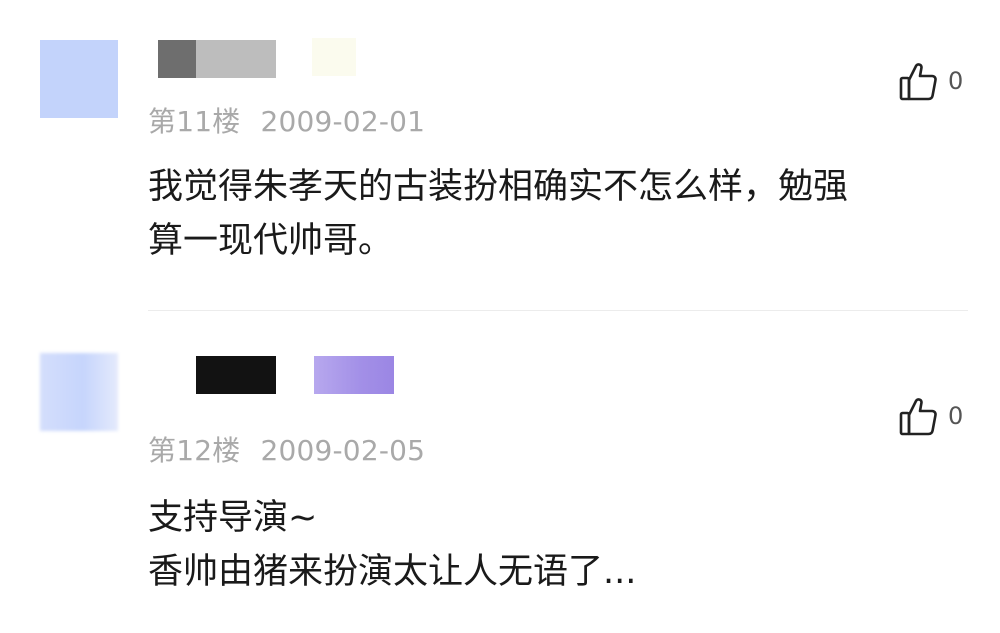 The height and width of the screenshot is (633, 1000). I want to click on comment-text-line: 算一现代帅哥。, so click(271, 241).